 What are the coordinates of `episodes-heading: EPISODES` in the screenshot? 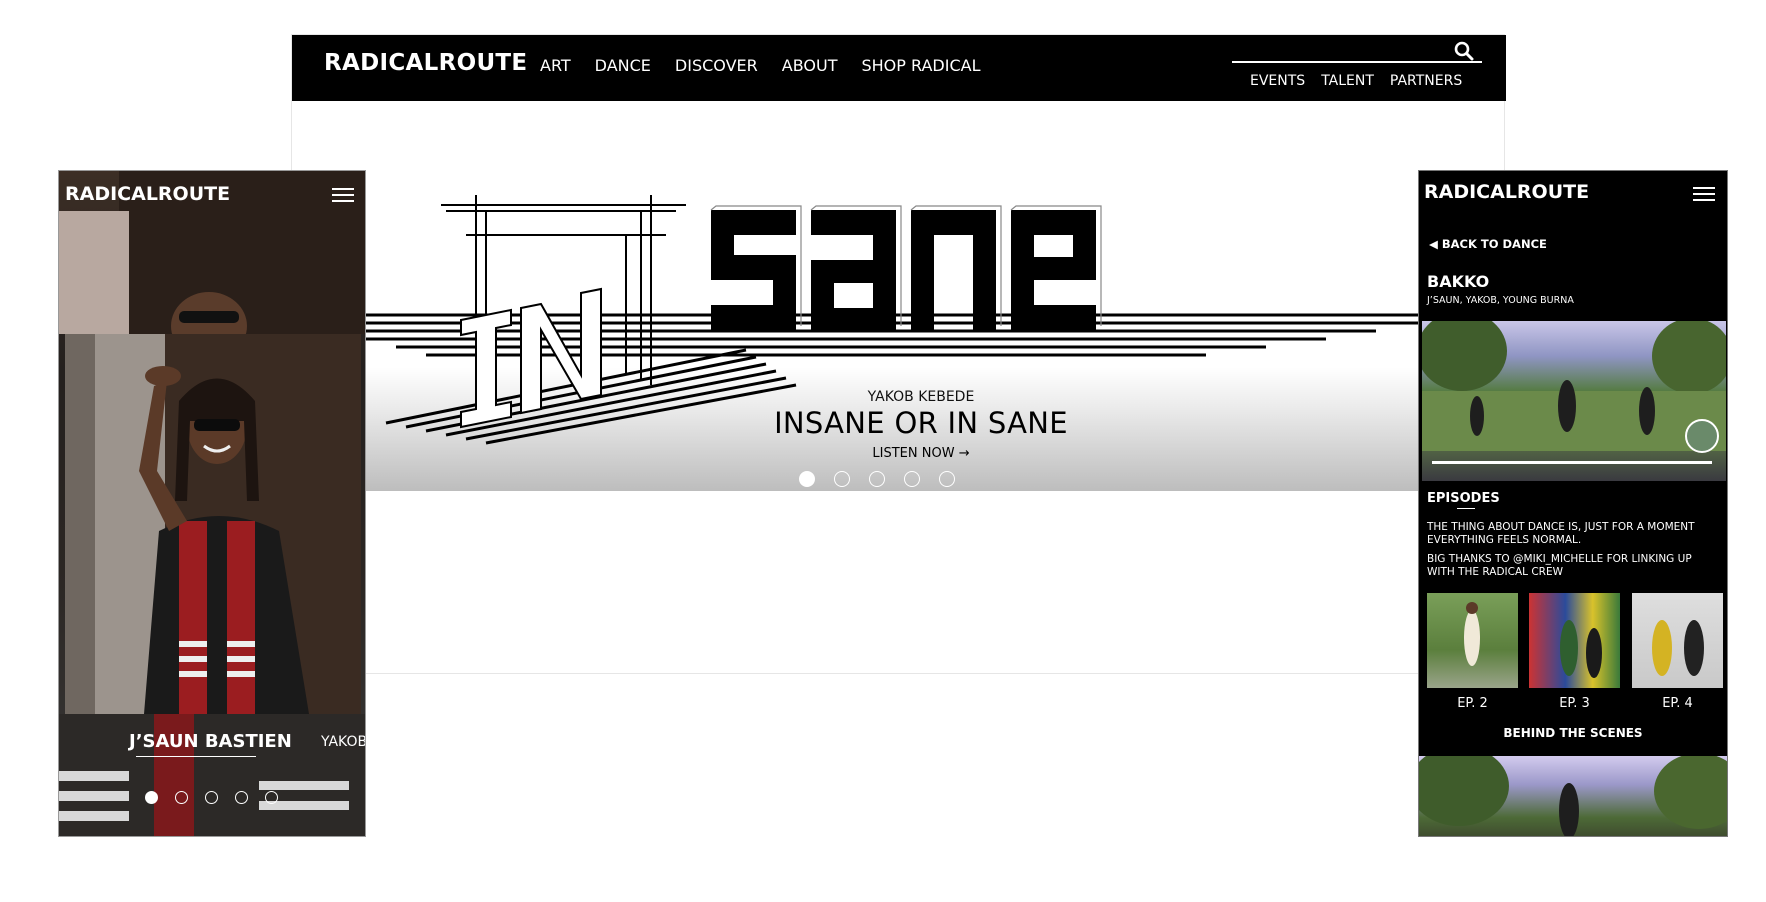 It's located at (1463, 498).